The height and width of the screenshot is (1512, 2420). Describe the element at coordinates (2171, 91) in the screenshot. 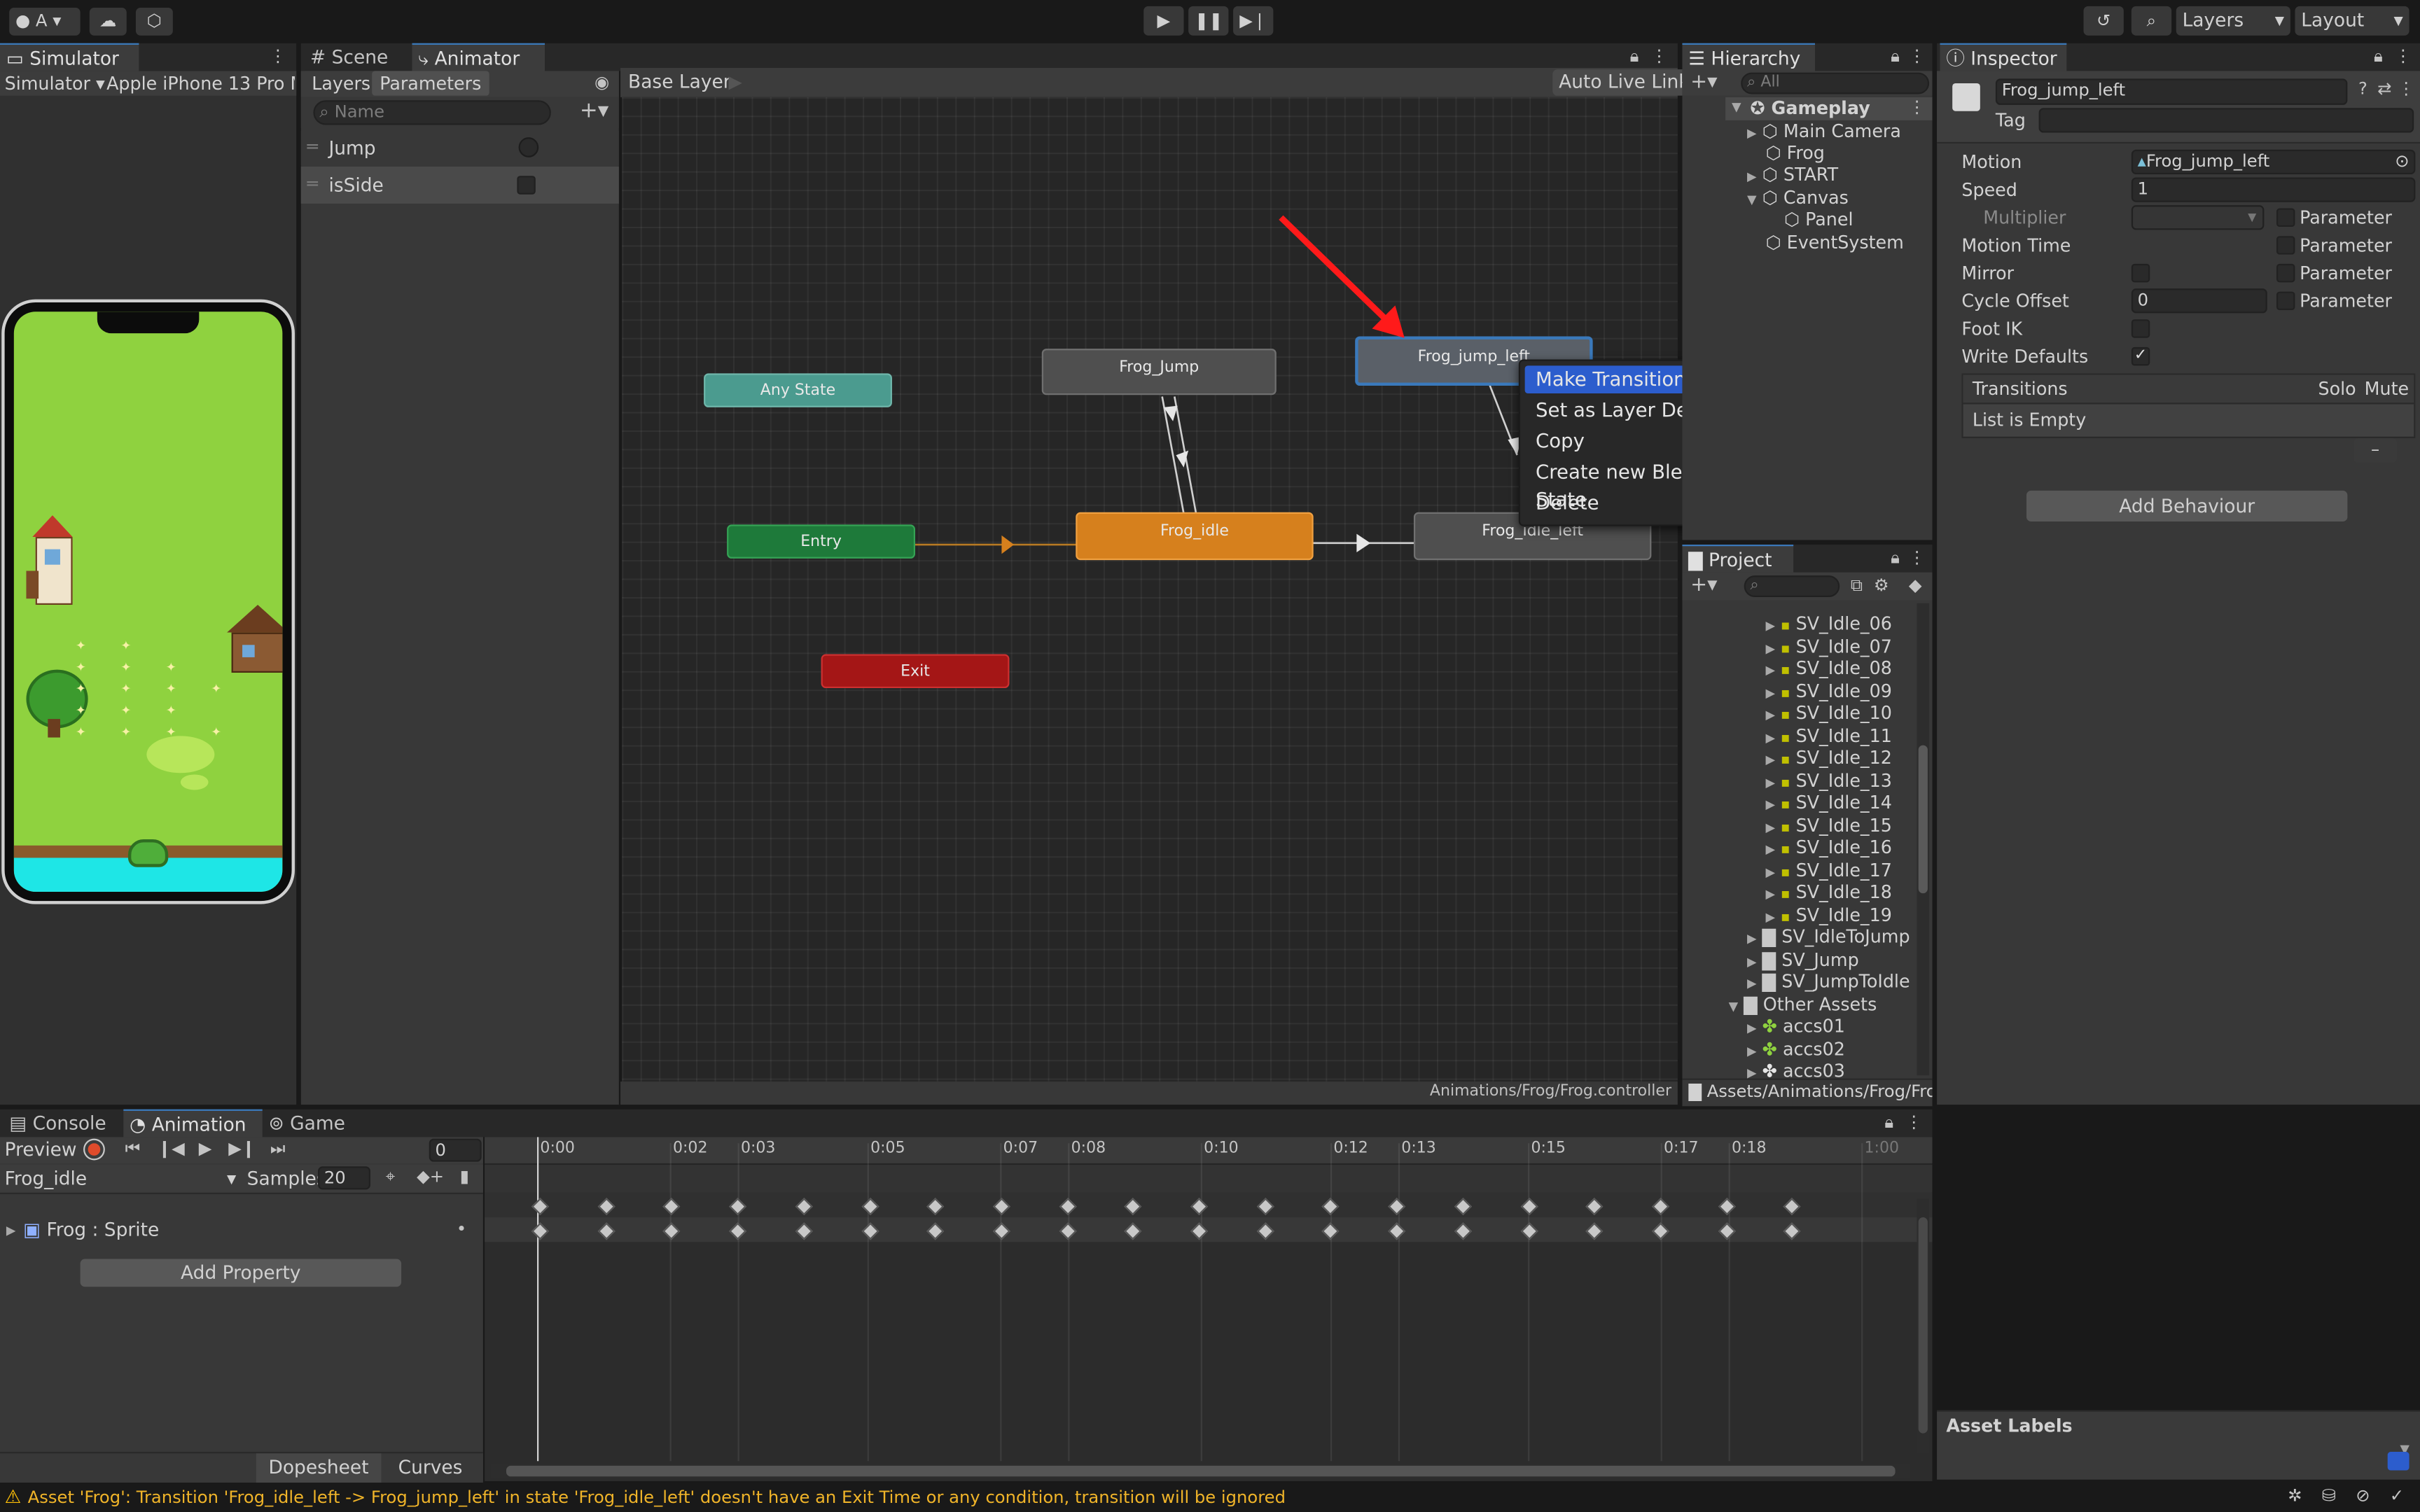

I see `state-name-input: Frog_jump_left` at that location.